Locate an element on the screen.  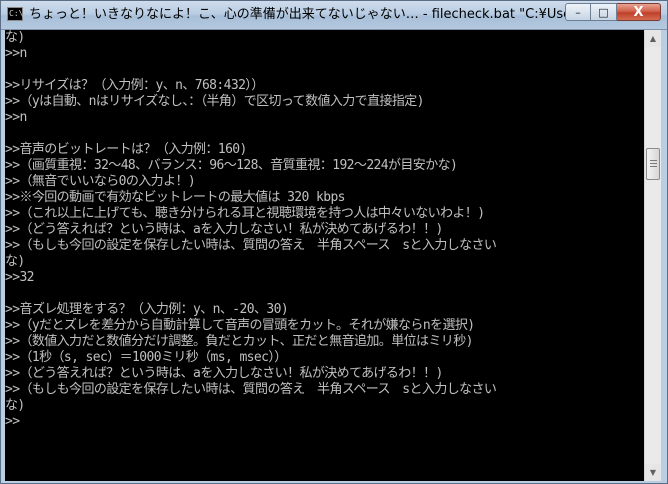
scroll-thumb is located at coordinates (653, 164).